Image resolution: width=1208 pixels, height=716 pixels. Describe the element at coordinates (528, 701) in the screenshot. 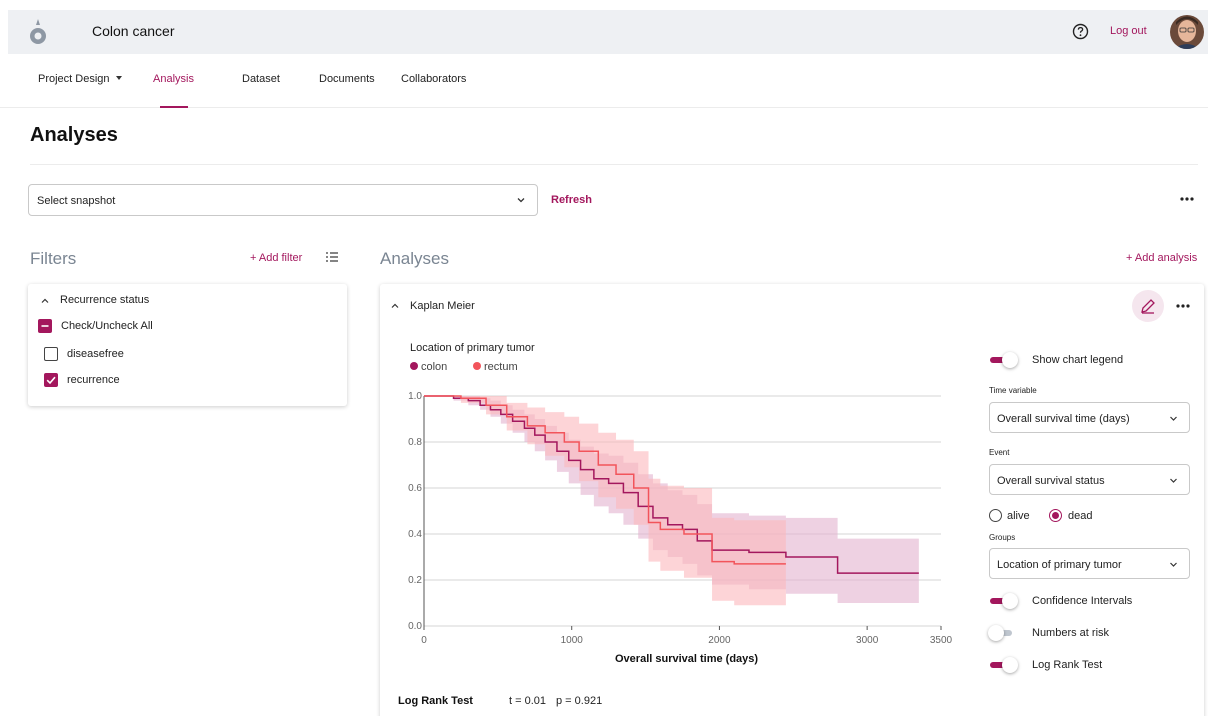

I see `log-rank-t: t = 0.01` at that location.